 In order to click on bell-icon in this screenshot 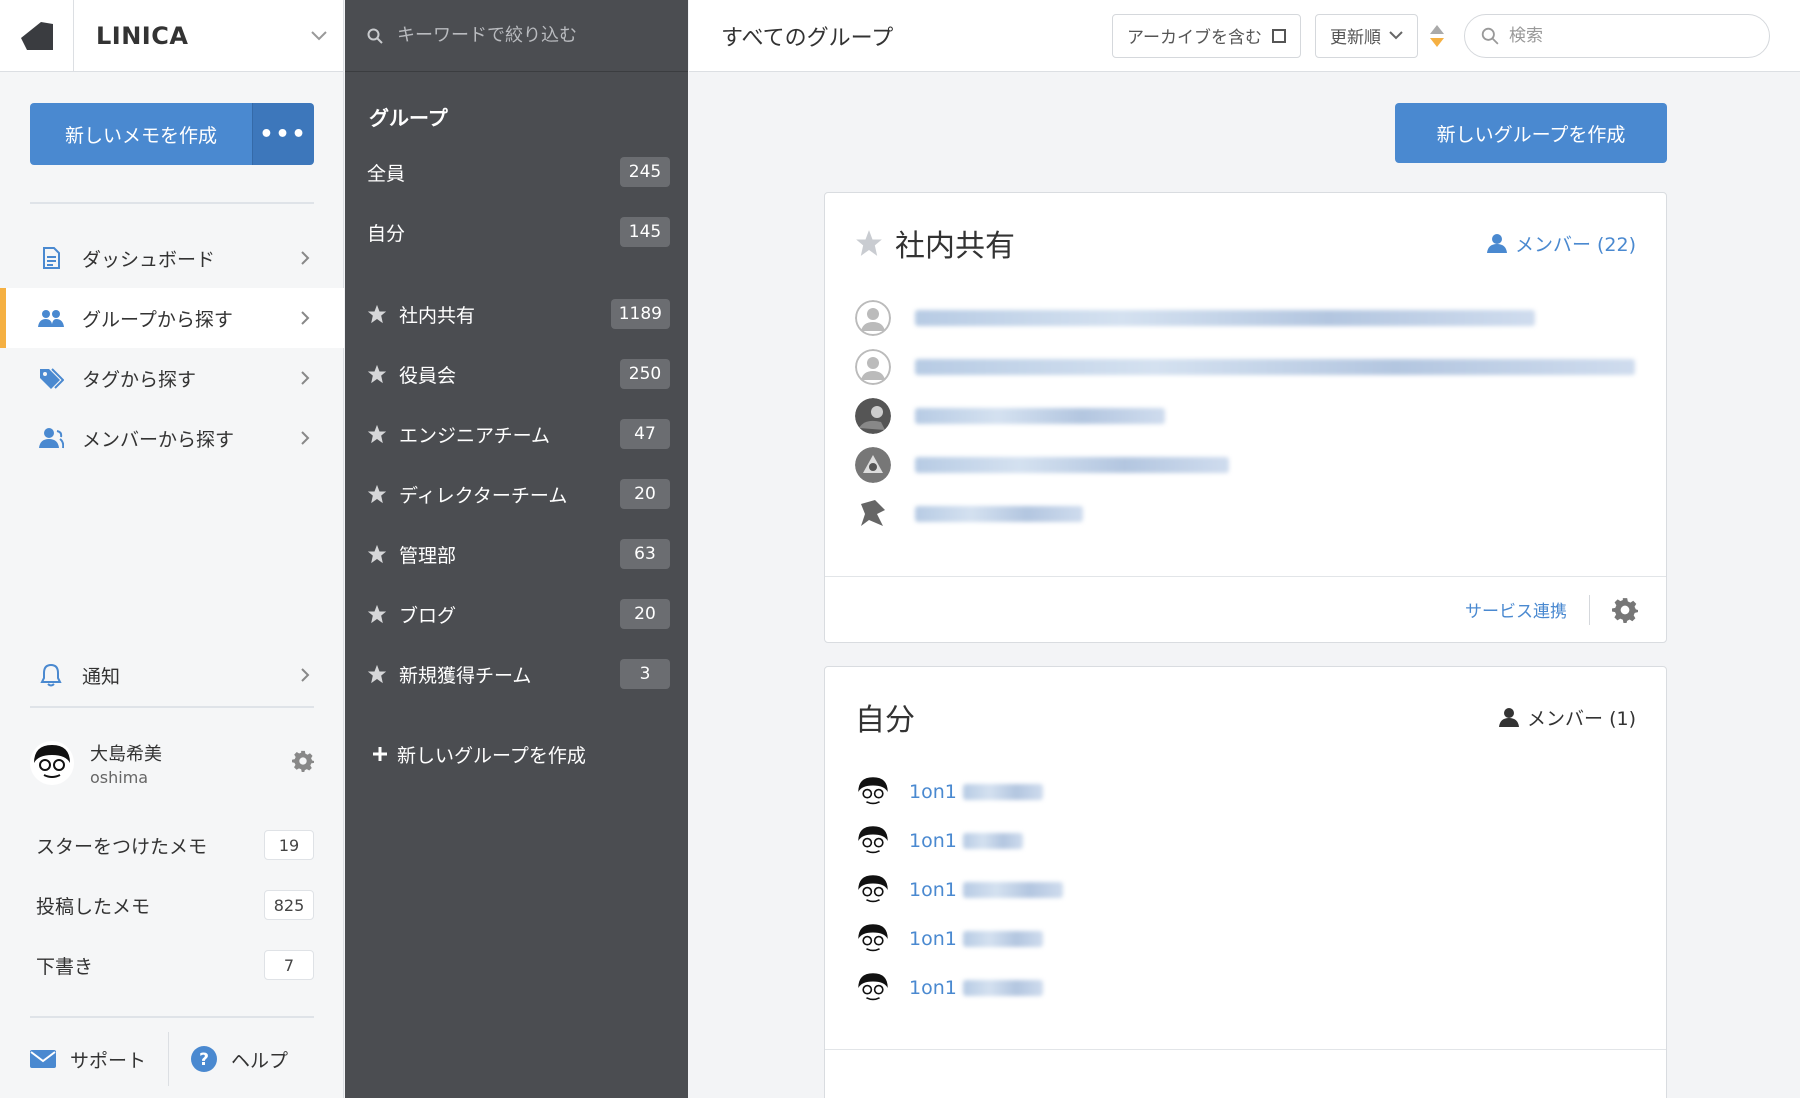, I will do `click(51, 675)`.